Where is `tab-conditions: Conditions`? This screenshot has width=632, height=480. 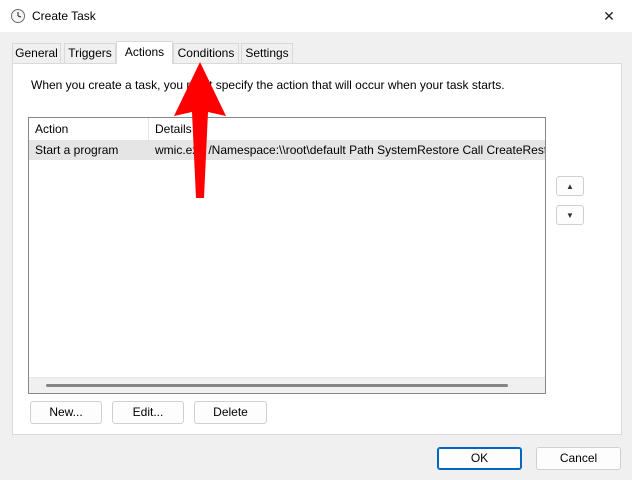 tab-conditions: Conditions is located at coordinates (206, 53).